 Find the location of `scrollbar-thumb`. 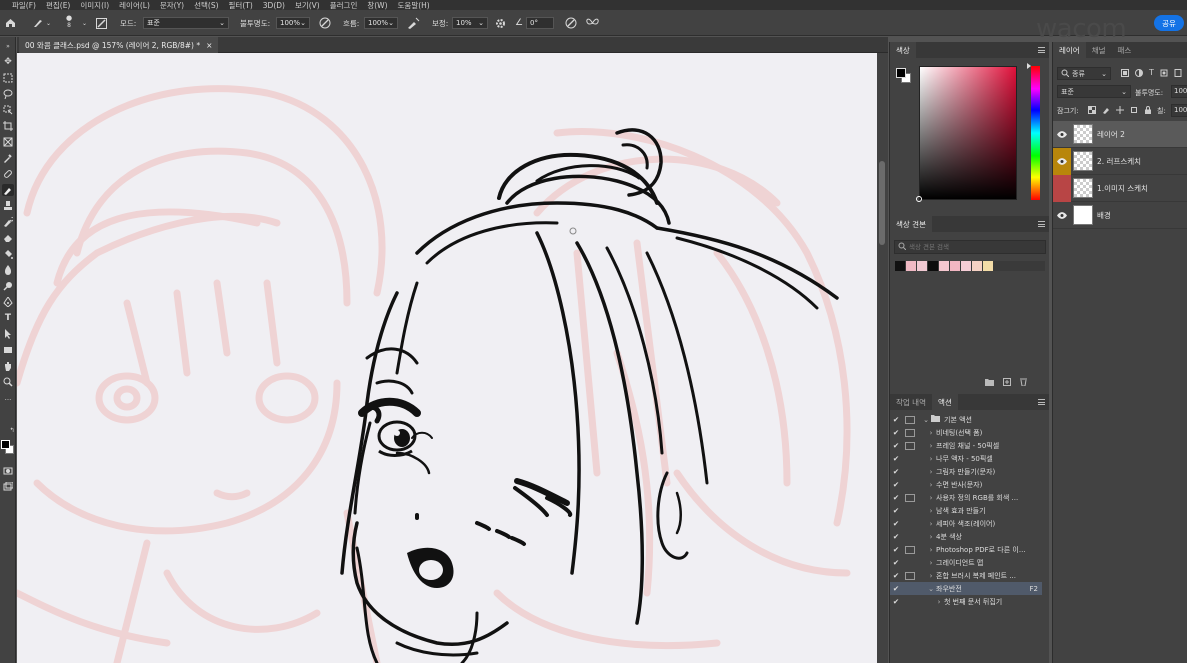

scrollbar-thumb is located at coordinates (882, 203).